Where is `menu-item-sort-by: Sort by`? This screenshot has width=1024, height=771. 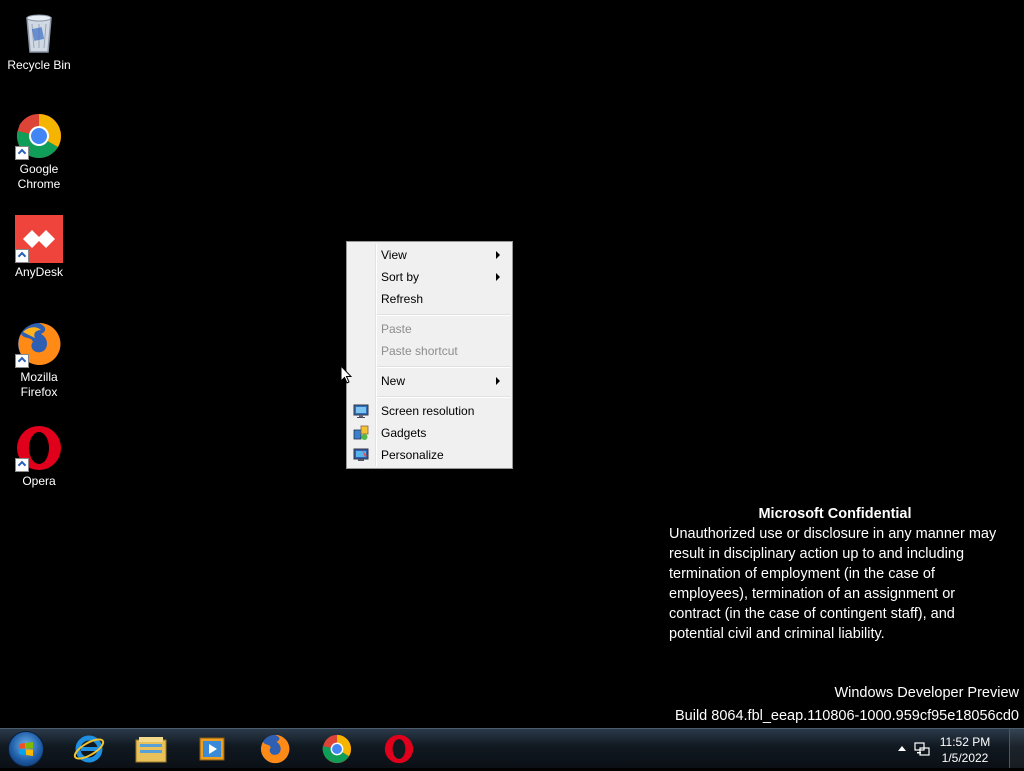
menu-item-sort-by: Sort by is located at coordinates (429, 277).